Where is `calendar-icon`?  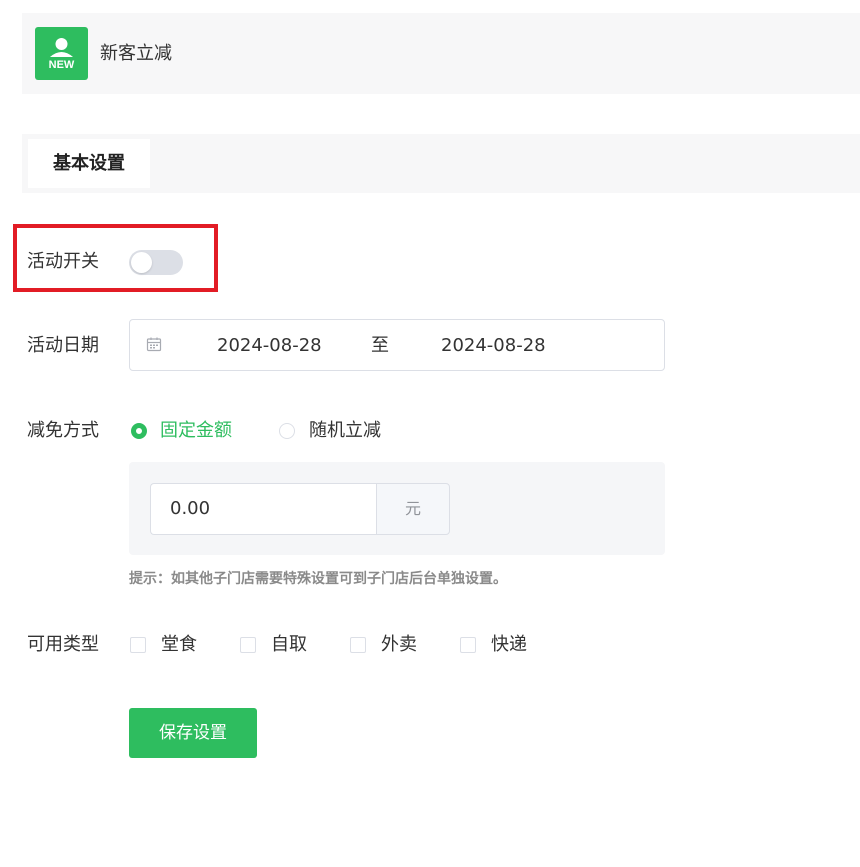
calendar-icon is located at coordinates (154, 344).